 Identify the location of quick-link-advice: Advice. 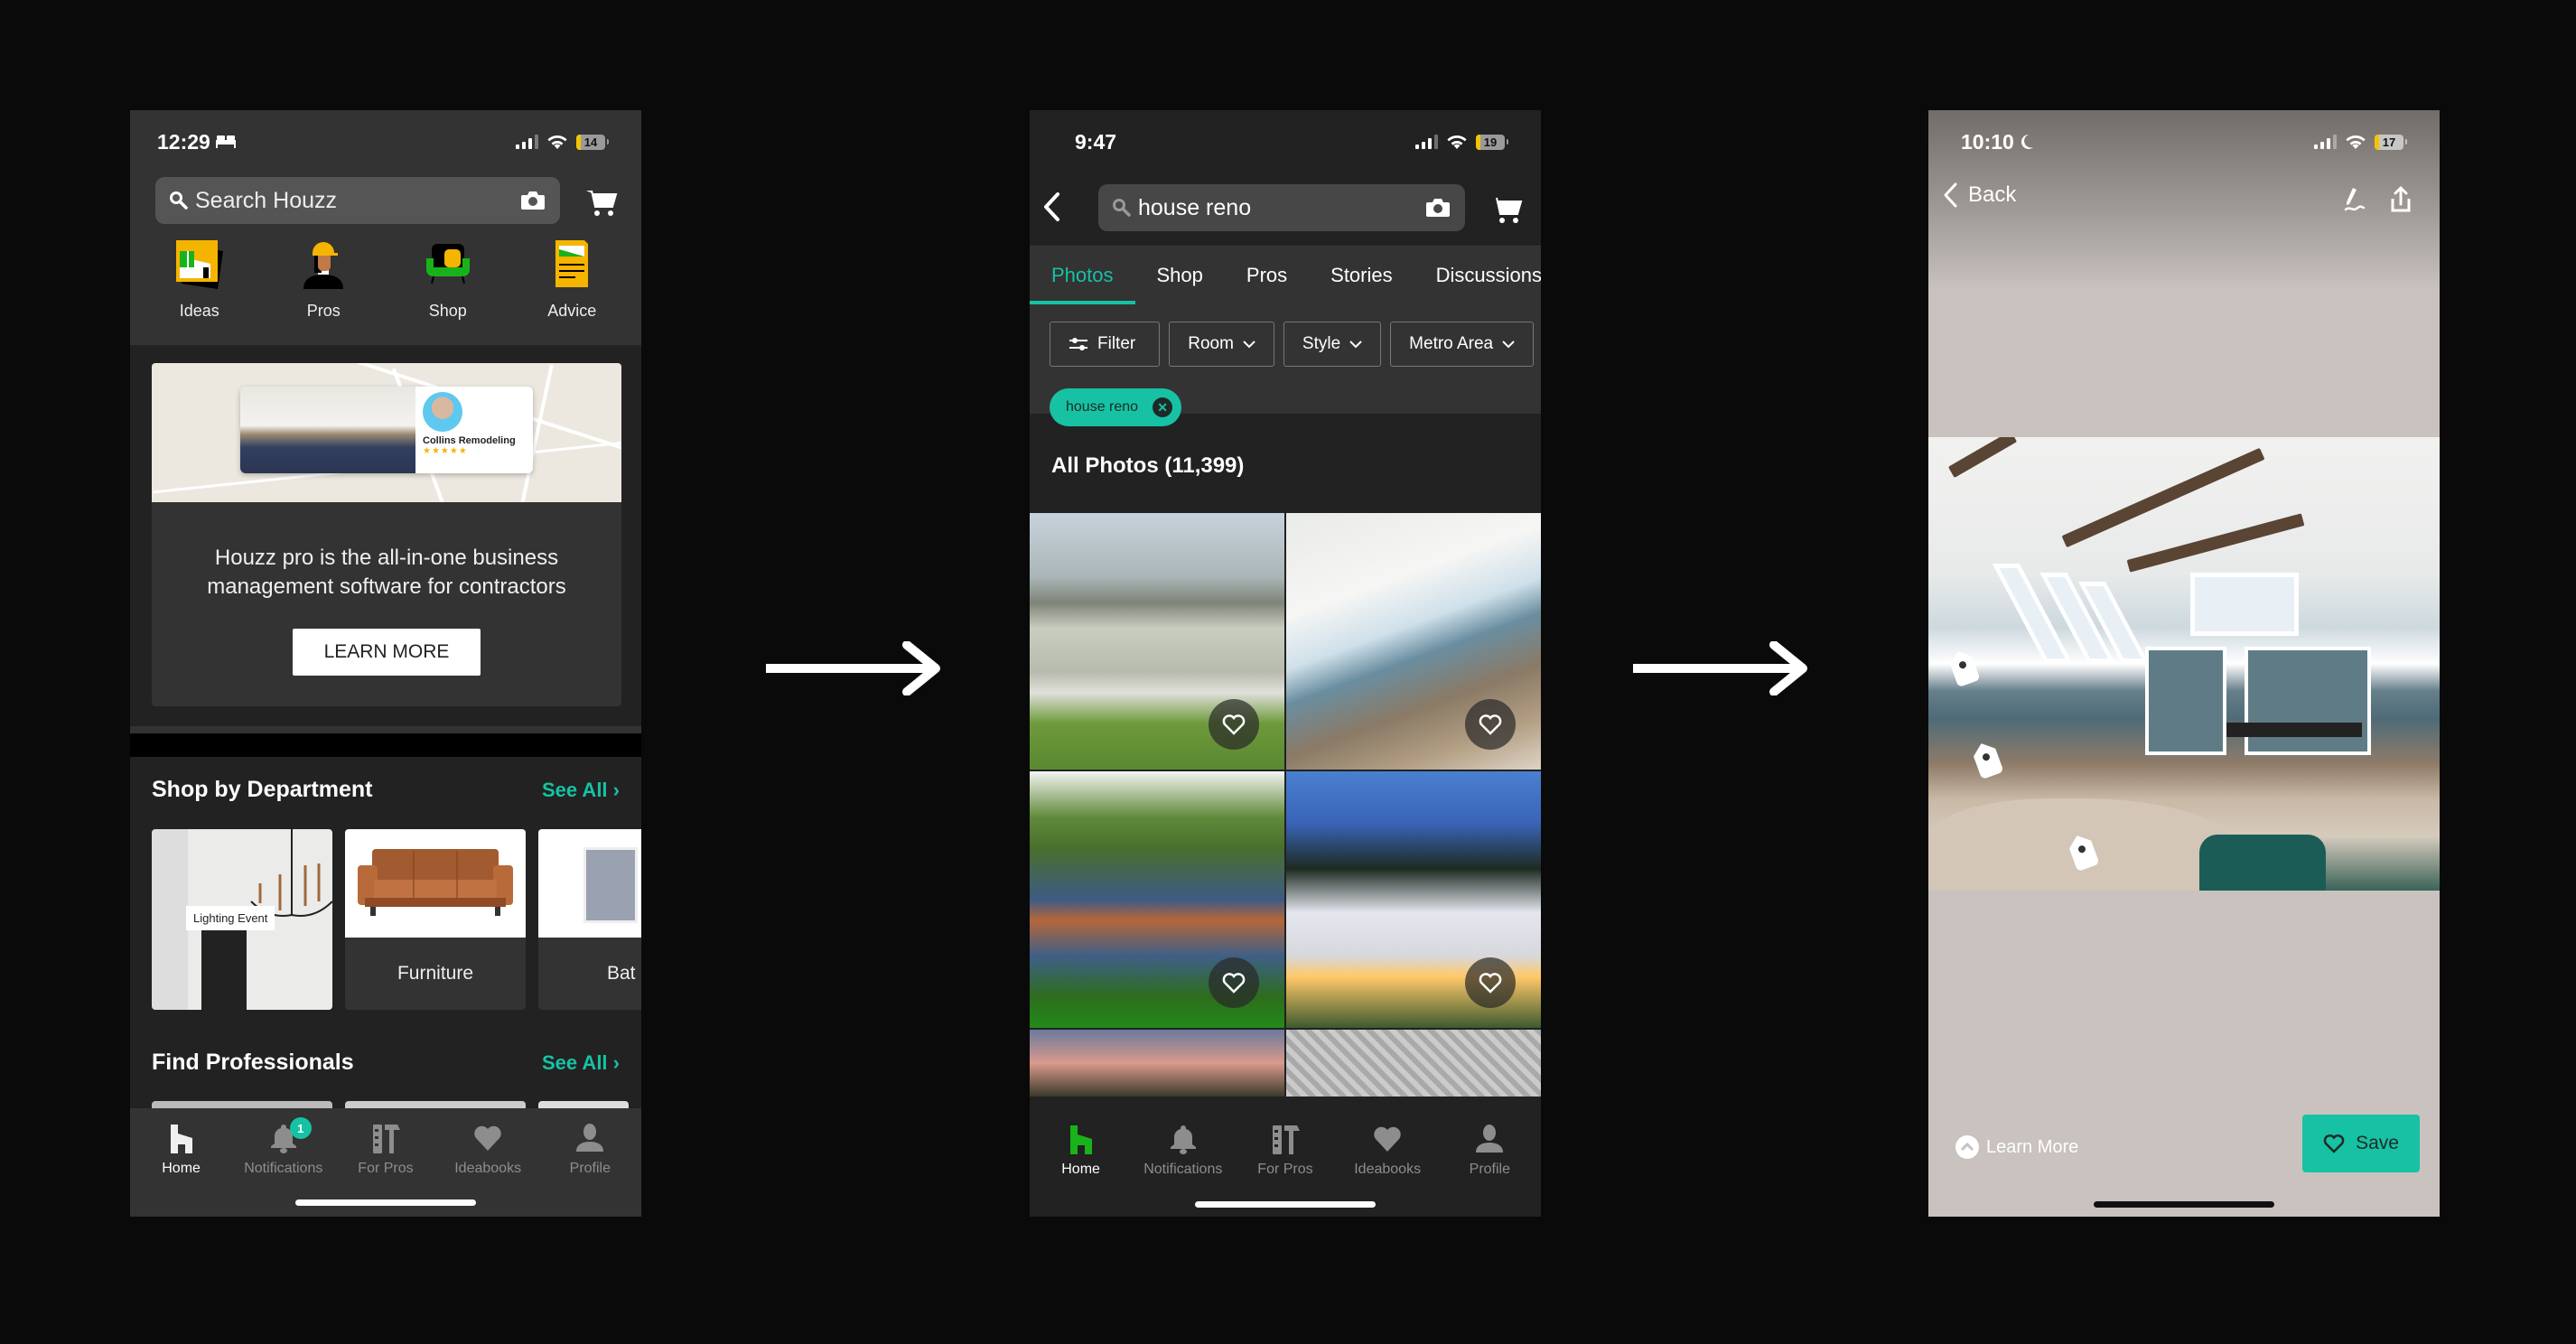
(572, 280).